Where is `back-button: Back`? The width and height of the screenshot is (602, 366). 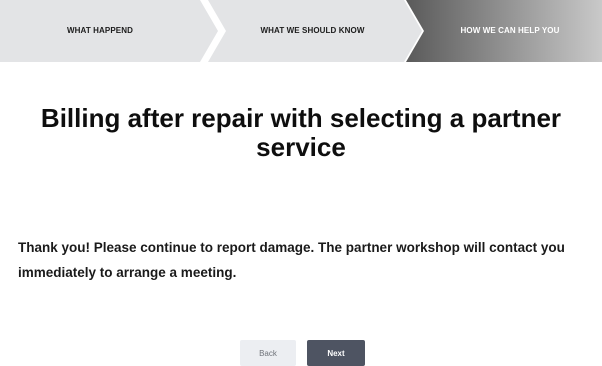
back-button: Back is located at coordinates (268, 353).